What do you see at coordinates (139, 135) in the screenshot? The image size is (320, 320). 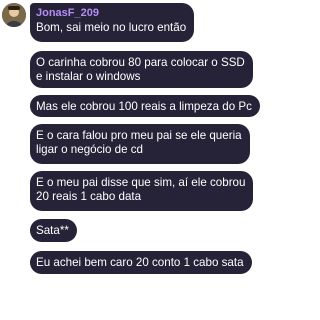 I see `message-text-line: E o cara falou pro meu pai se ele queria` at bounding box center [139, 135].